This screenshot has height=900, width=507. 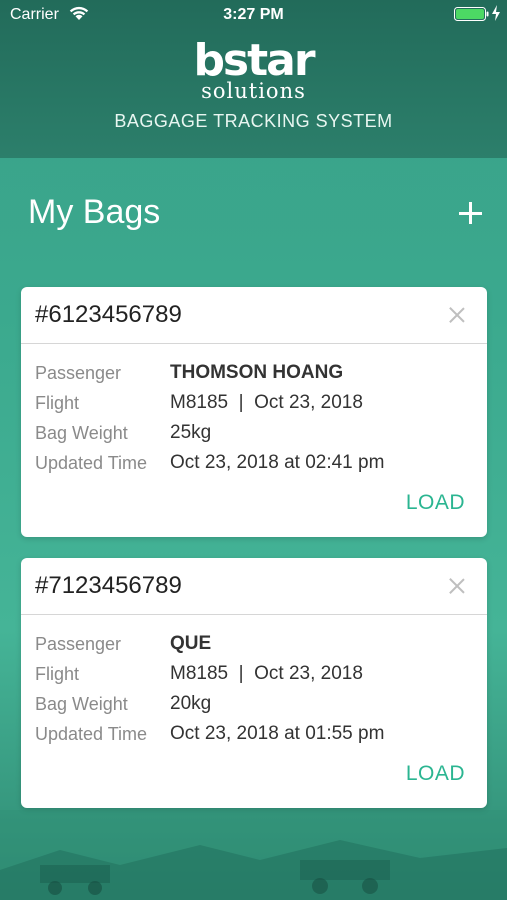 What do you see at coordinates (191, 703) in the screenshot?
I see `weight-value: 20kg` at bounding box center [191, 703].